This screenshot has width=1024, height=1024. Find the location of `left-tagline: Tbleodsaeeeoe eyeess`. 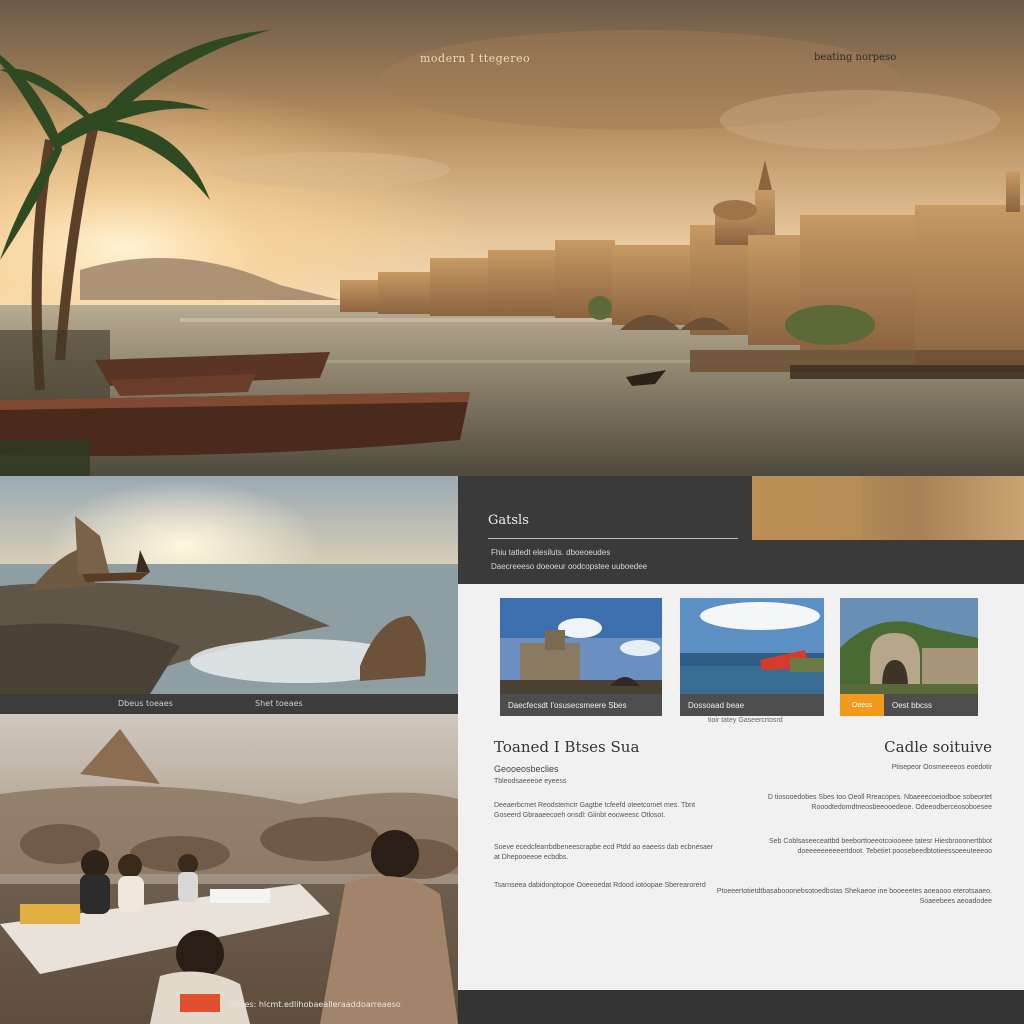

left-tagline: Tbleodsaeeeoe eyeess is located at coordinates (530, 781).